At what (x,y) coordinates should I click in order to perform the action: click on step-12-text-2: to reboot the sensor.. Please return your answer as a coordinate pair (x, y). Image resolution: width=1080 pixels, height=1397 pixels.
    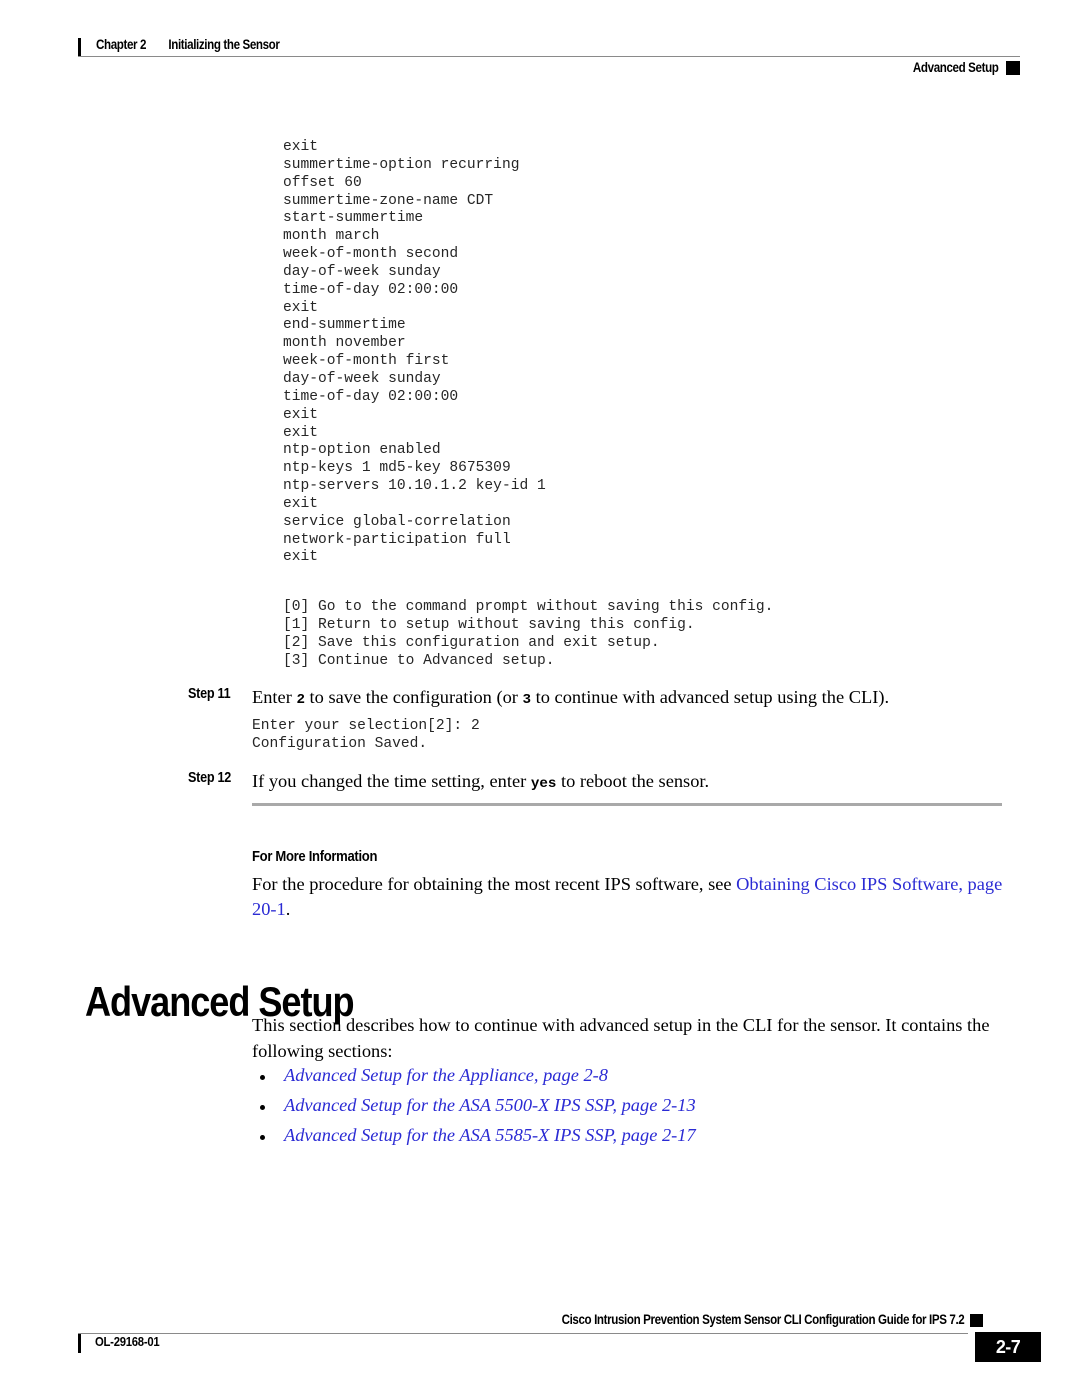
    Looking at the image, I should click on (633, 781).